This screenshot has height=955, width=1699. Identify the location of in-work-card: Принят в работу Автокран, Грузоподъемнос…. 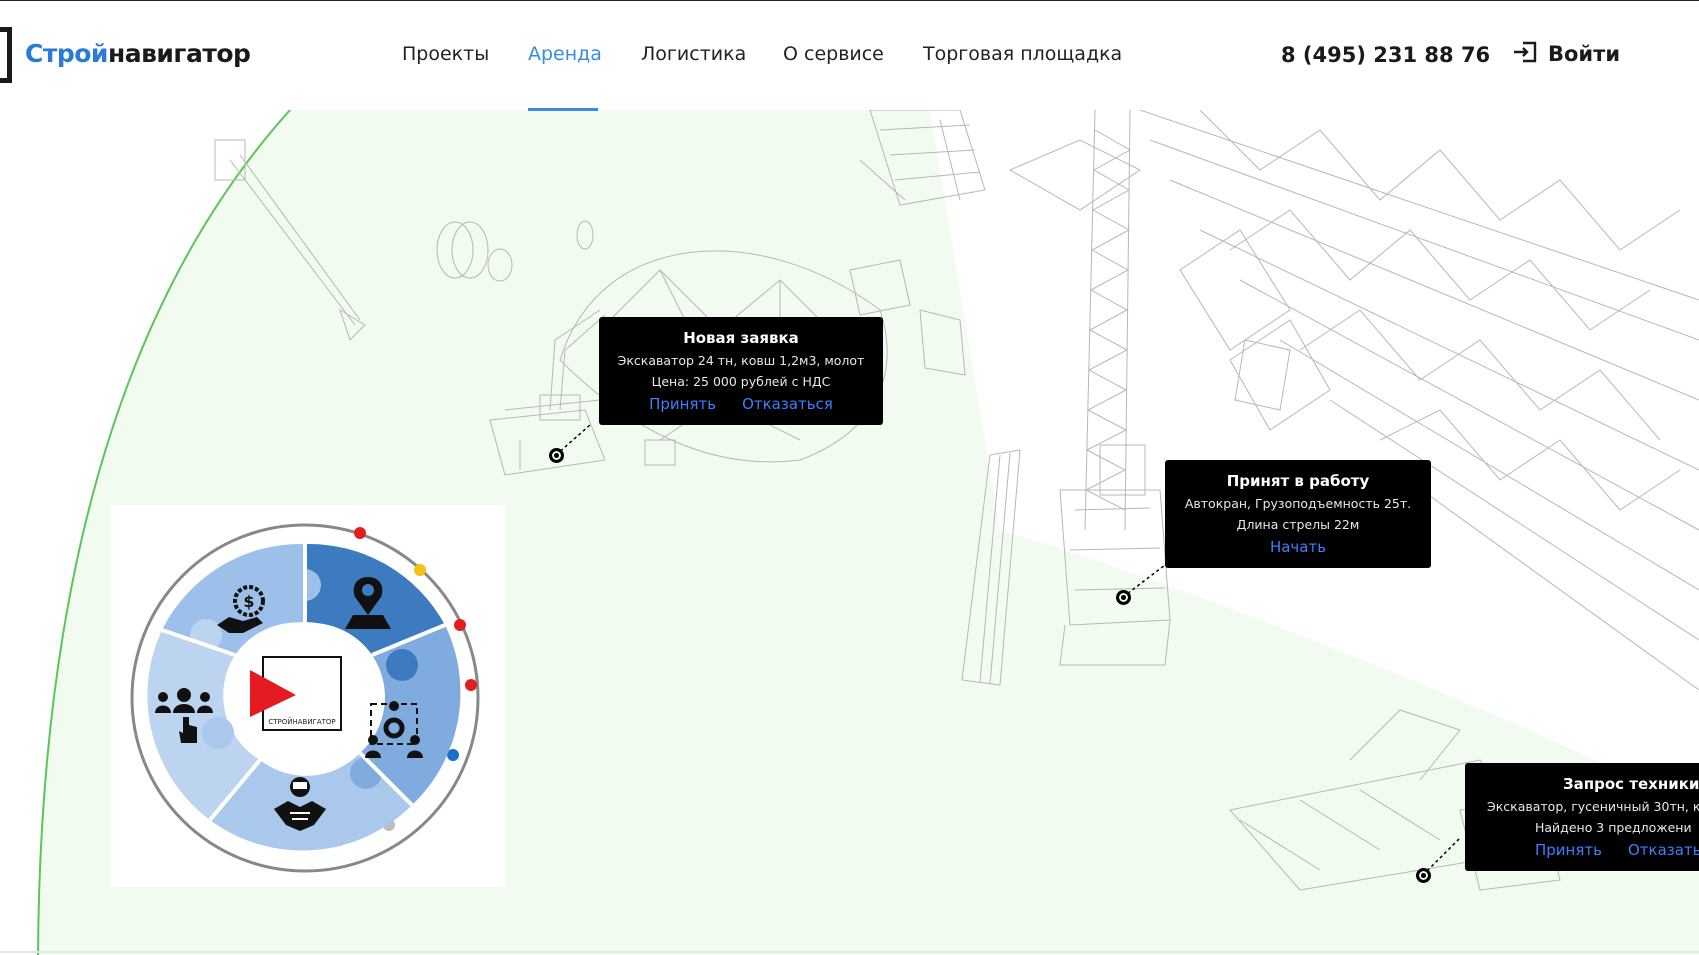
(1298, 514).